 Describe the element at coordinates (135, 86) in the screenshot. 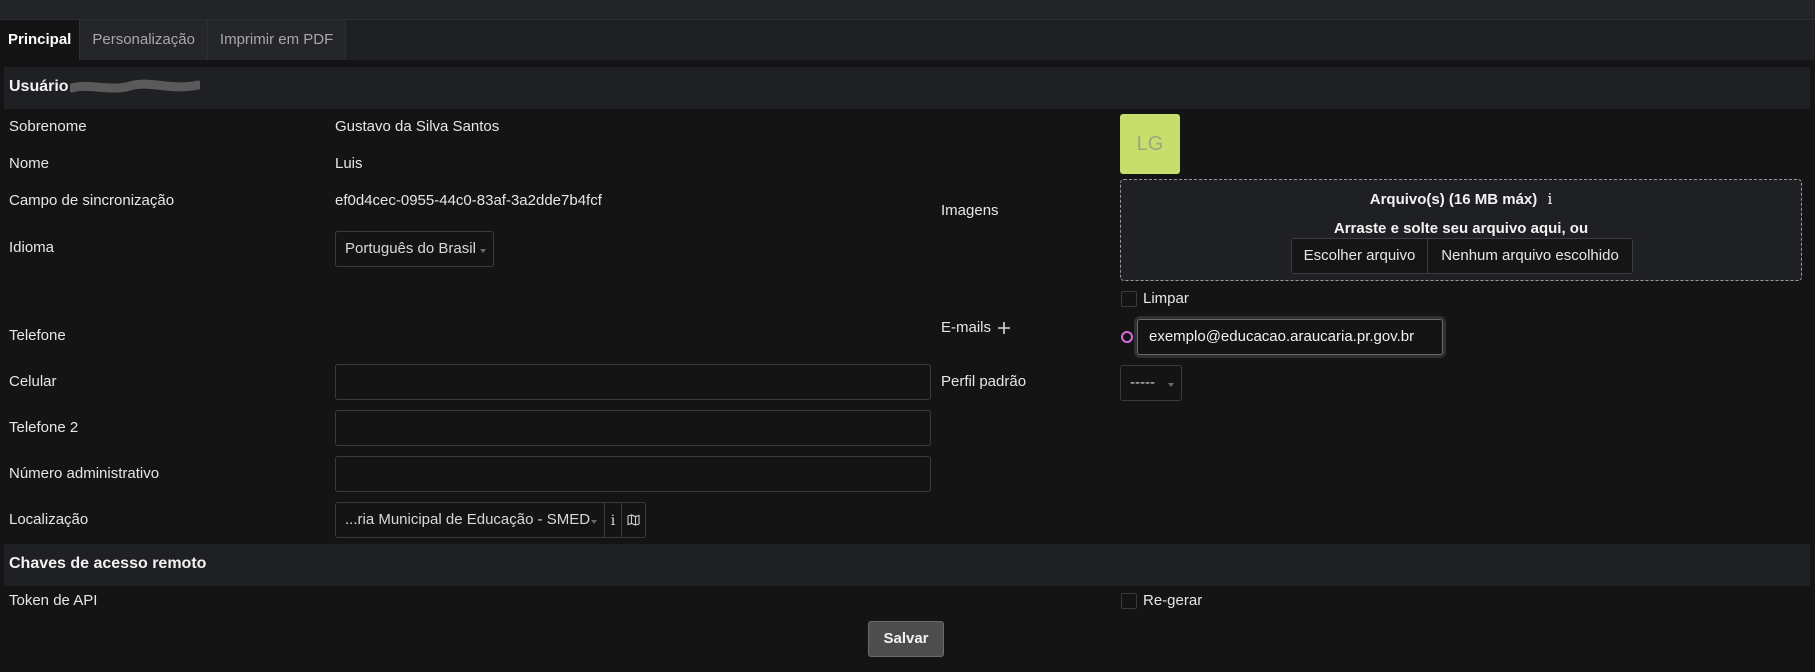

I see `redaction-scribble` at that location.